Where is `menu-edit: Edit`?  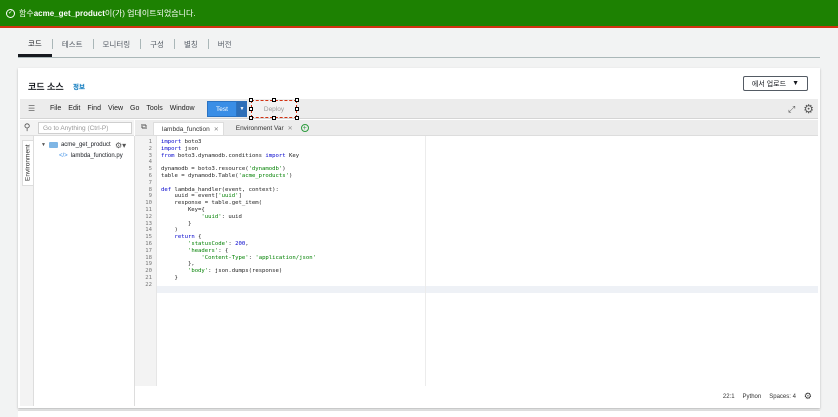 menu-edit: Edit is located at coordinates (74, 108).